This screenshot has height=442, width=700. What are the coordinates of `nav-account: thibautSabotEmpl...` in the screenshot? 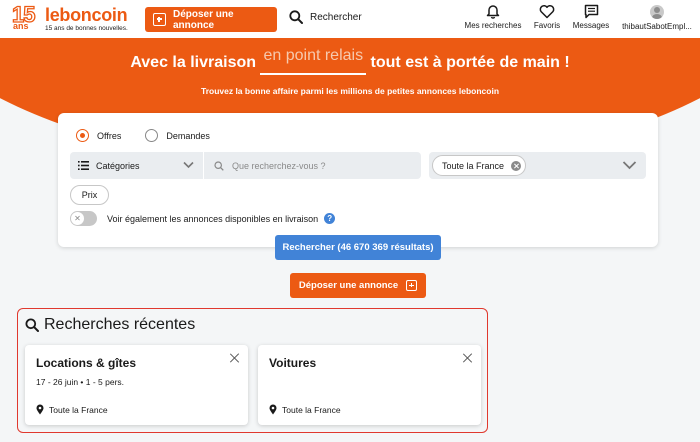 It's located at (657, 17).